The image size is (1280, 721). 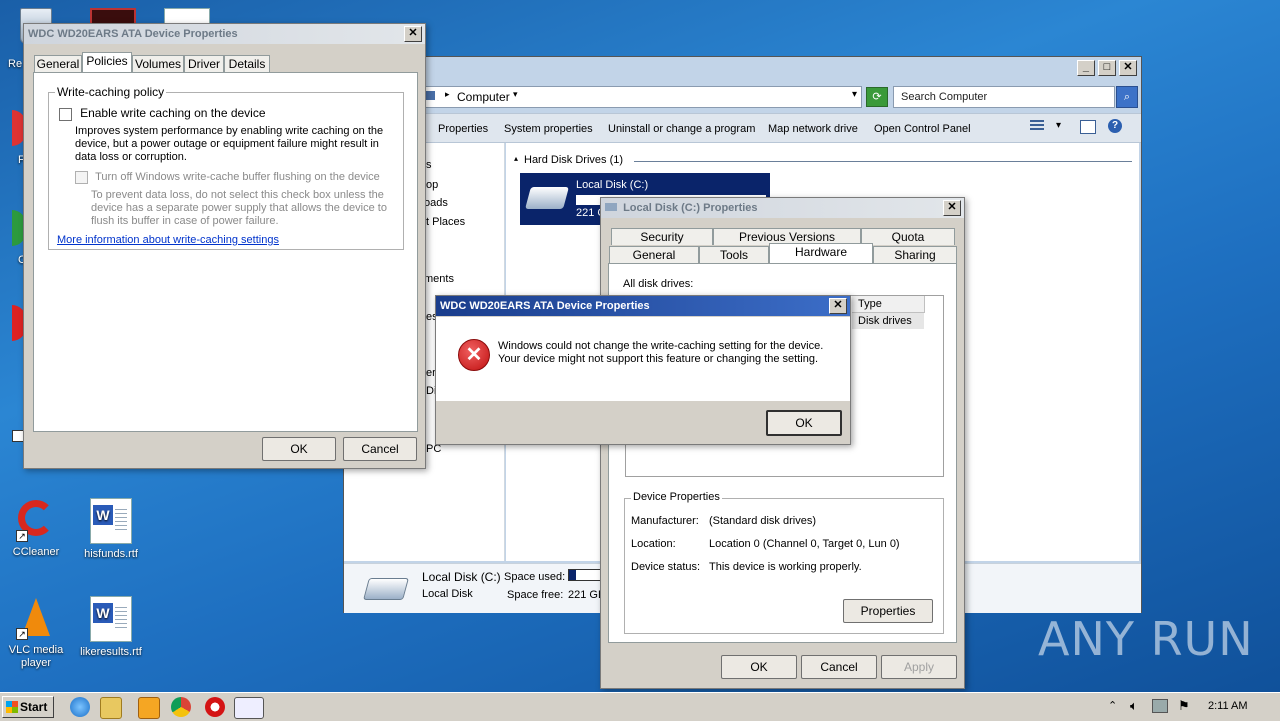 What do you see at coordinates (111, 554) in the screenshot?
I see `desktop-icon-label: hisfunds.rtf` at bounding box center [111, 554].